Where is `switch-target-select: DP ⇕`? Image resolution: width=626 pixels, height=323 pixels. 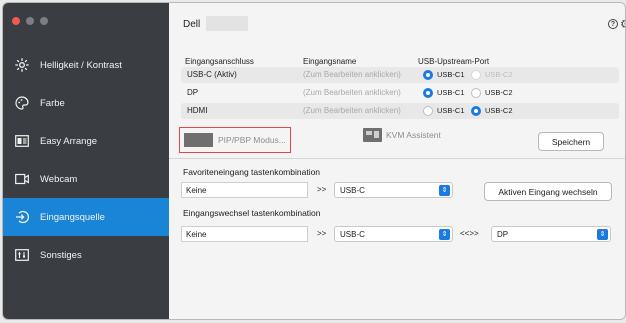 switch-target-select: DP ⇕ is located at coordinates (551, 234).